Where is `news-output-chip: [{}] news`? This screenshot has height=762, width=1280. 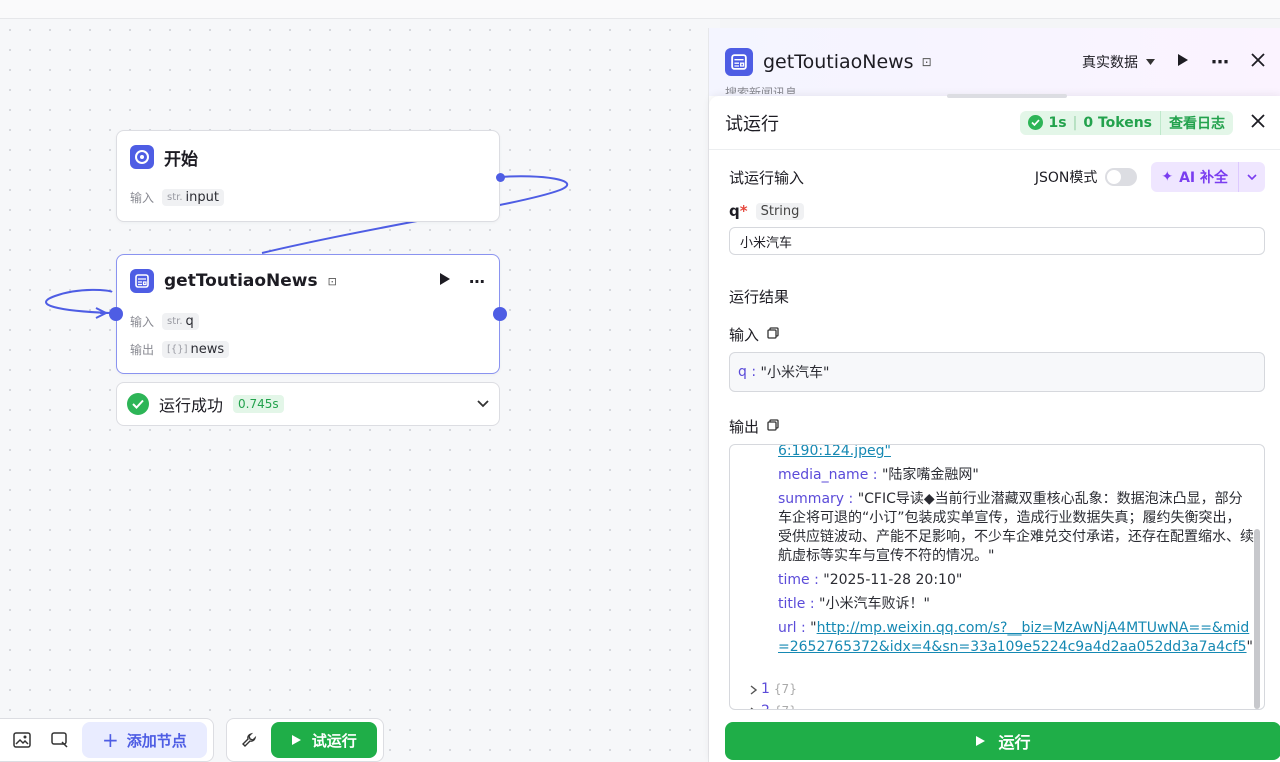 news-output-chip: [{}] news is located at coordinates (196, 349).